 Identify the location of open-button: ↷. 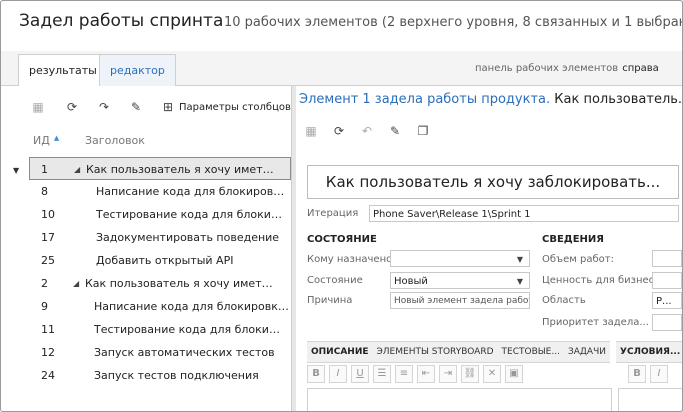
(104, 107).